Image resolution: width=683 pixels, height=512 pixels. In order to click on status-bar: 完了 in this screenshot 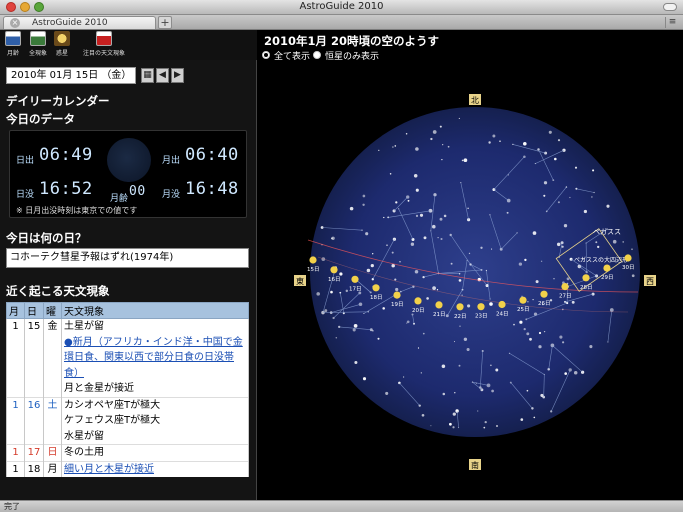, I will do `click(341, 506)`.